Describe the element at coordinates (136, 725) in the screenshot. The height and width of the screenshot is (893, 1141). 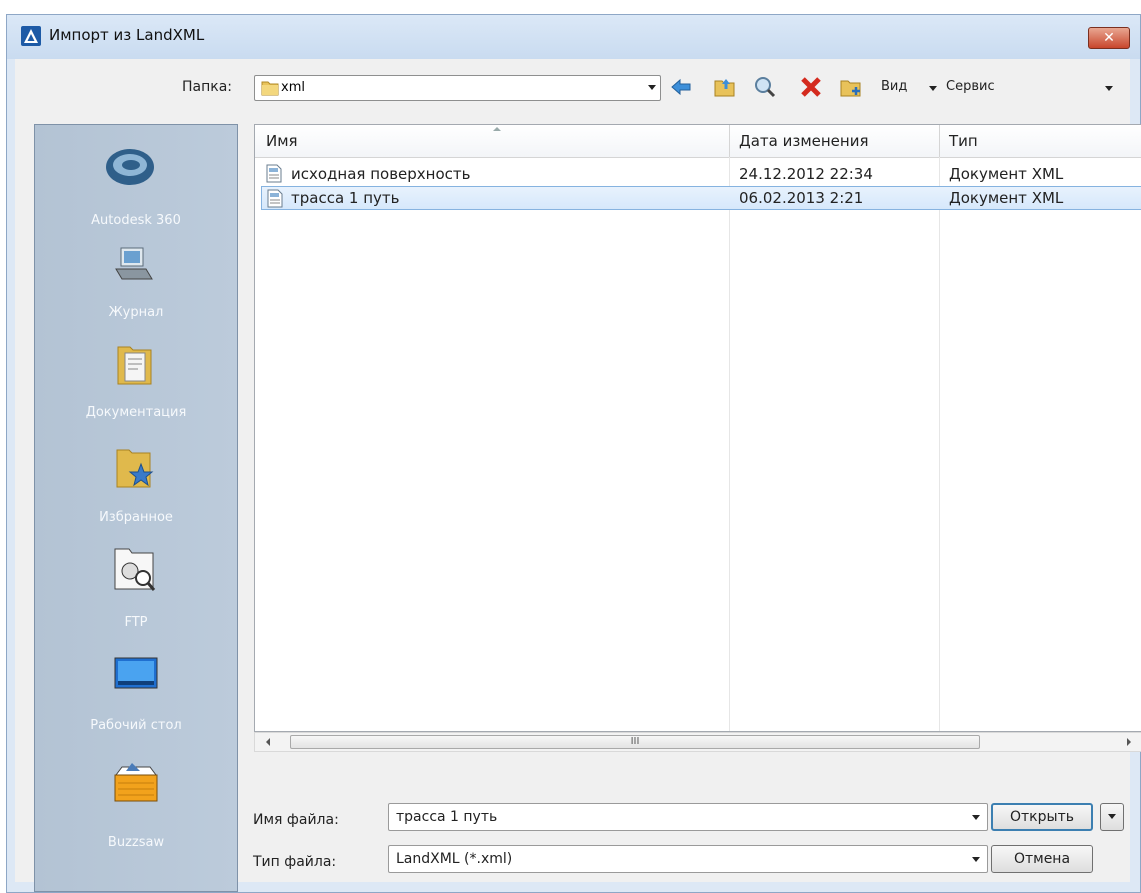
I see `place-label: Рабочий стол` at that location.